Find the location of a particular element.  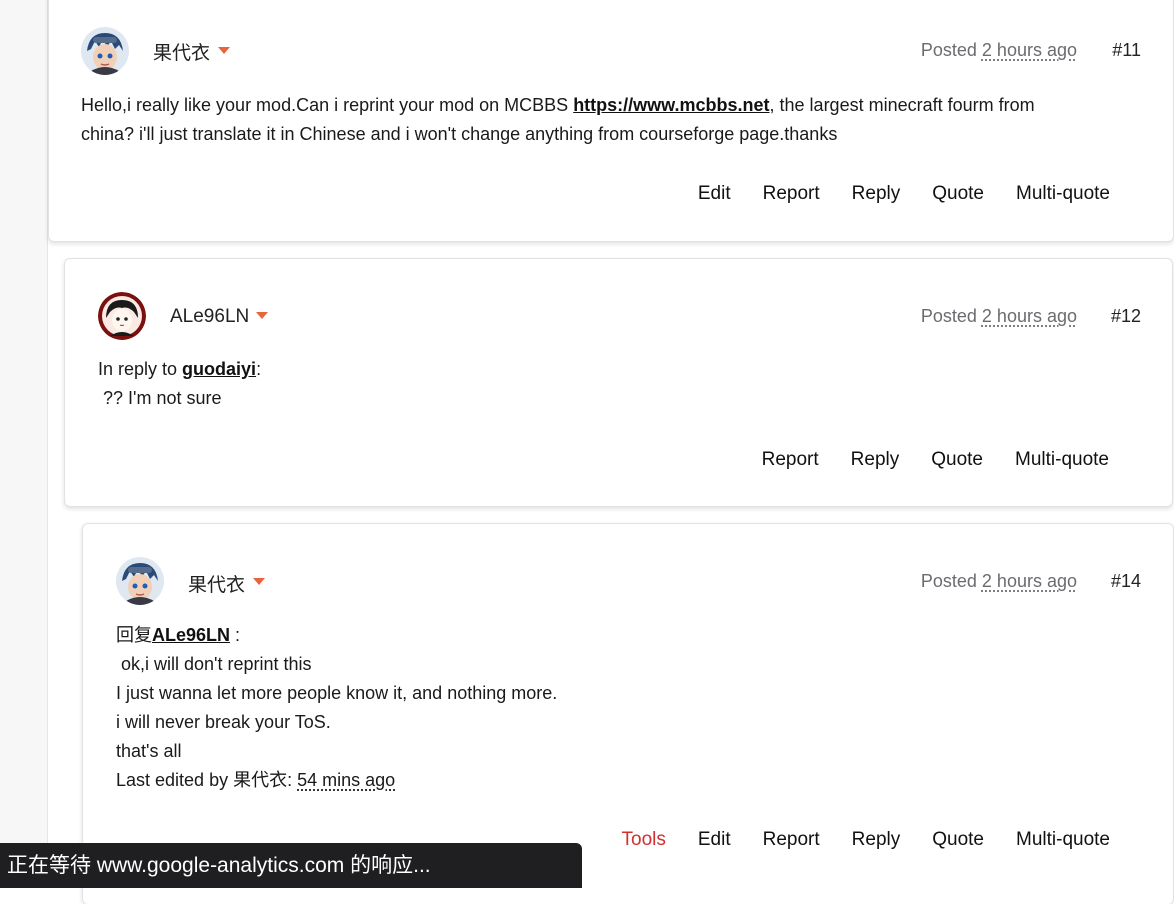

post-number: #11 is located at coordinates (1126, 50).